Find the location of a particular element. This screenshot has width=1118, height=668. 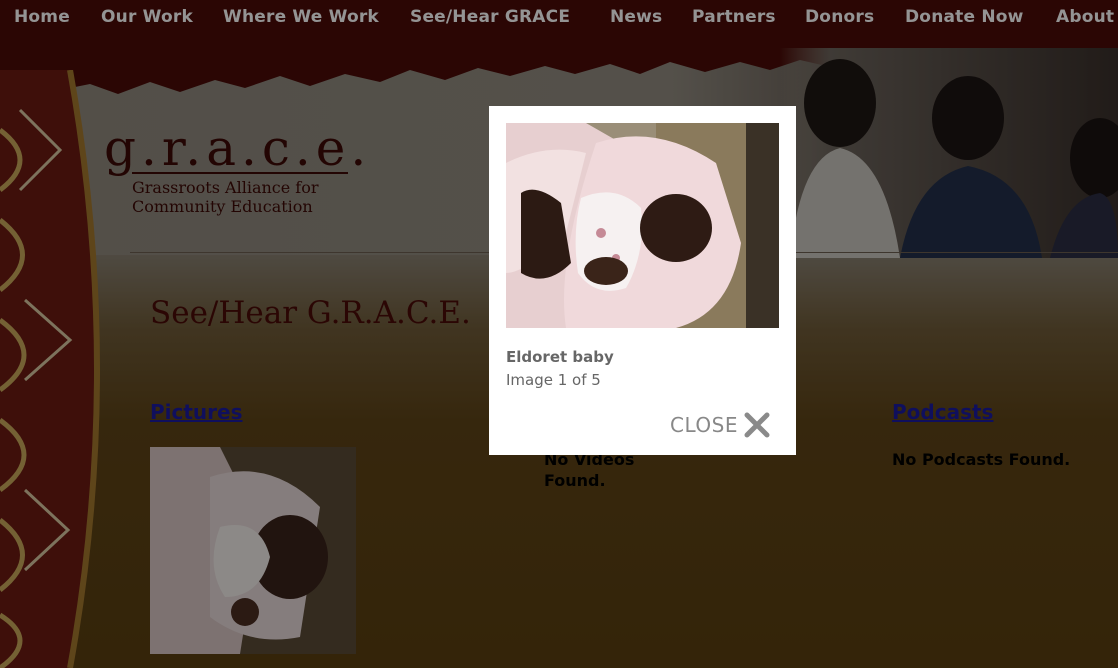

image-lightbox: Eldoret baby Image 1 of 5 CLOSE is located at coordinates (642, 280).